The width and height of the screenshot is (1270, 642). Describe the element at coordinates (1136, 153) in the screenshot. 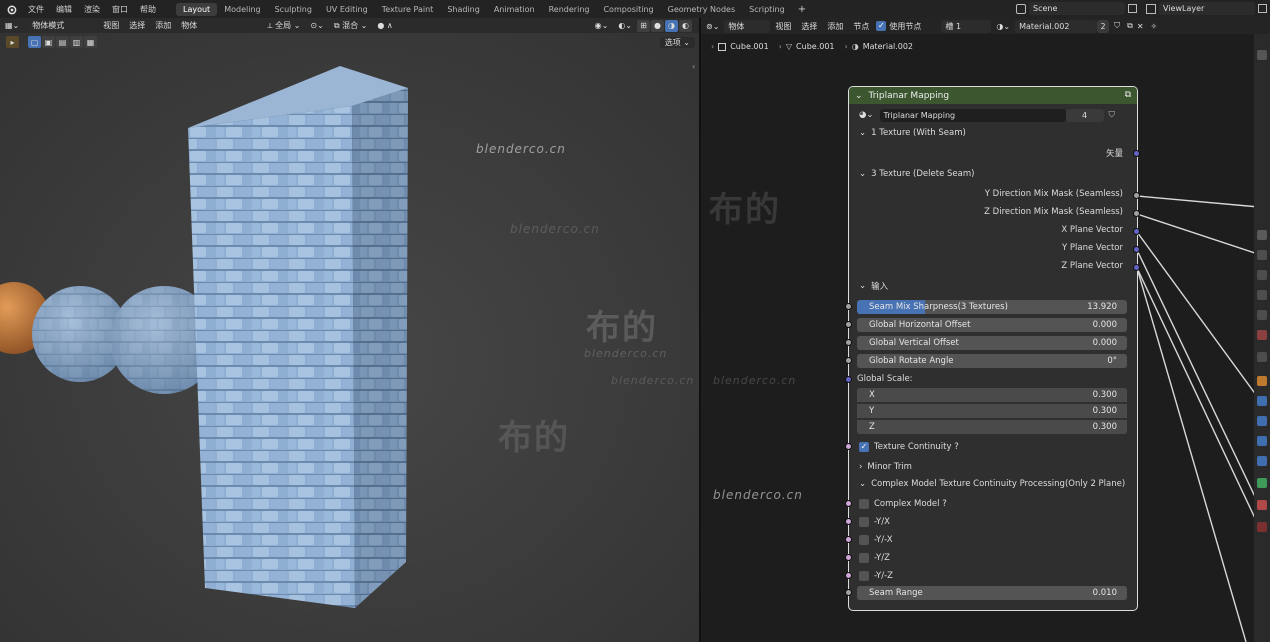

I see `output-socket-vector` at that location.